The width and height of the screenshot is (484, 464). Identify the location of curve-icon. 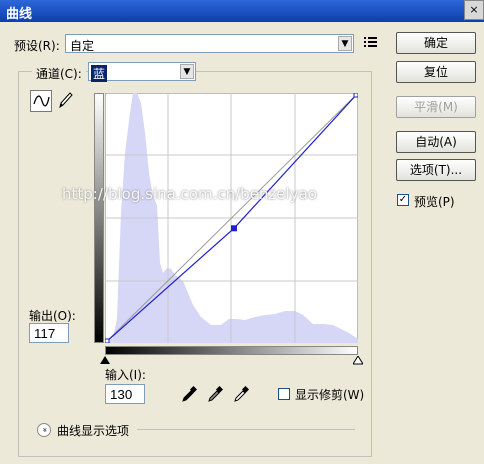
(41, 101).